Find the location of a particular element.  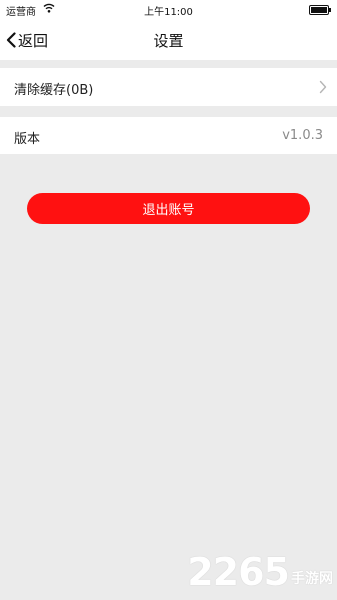

clear-cache-label: 清除缓存(0B) is located at coordinates (54, 90).